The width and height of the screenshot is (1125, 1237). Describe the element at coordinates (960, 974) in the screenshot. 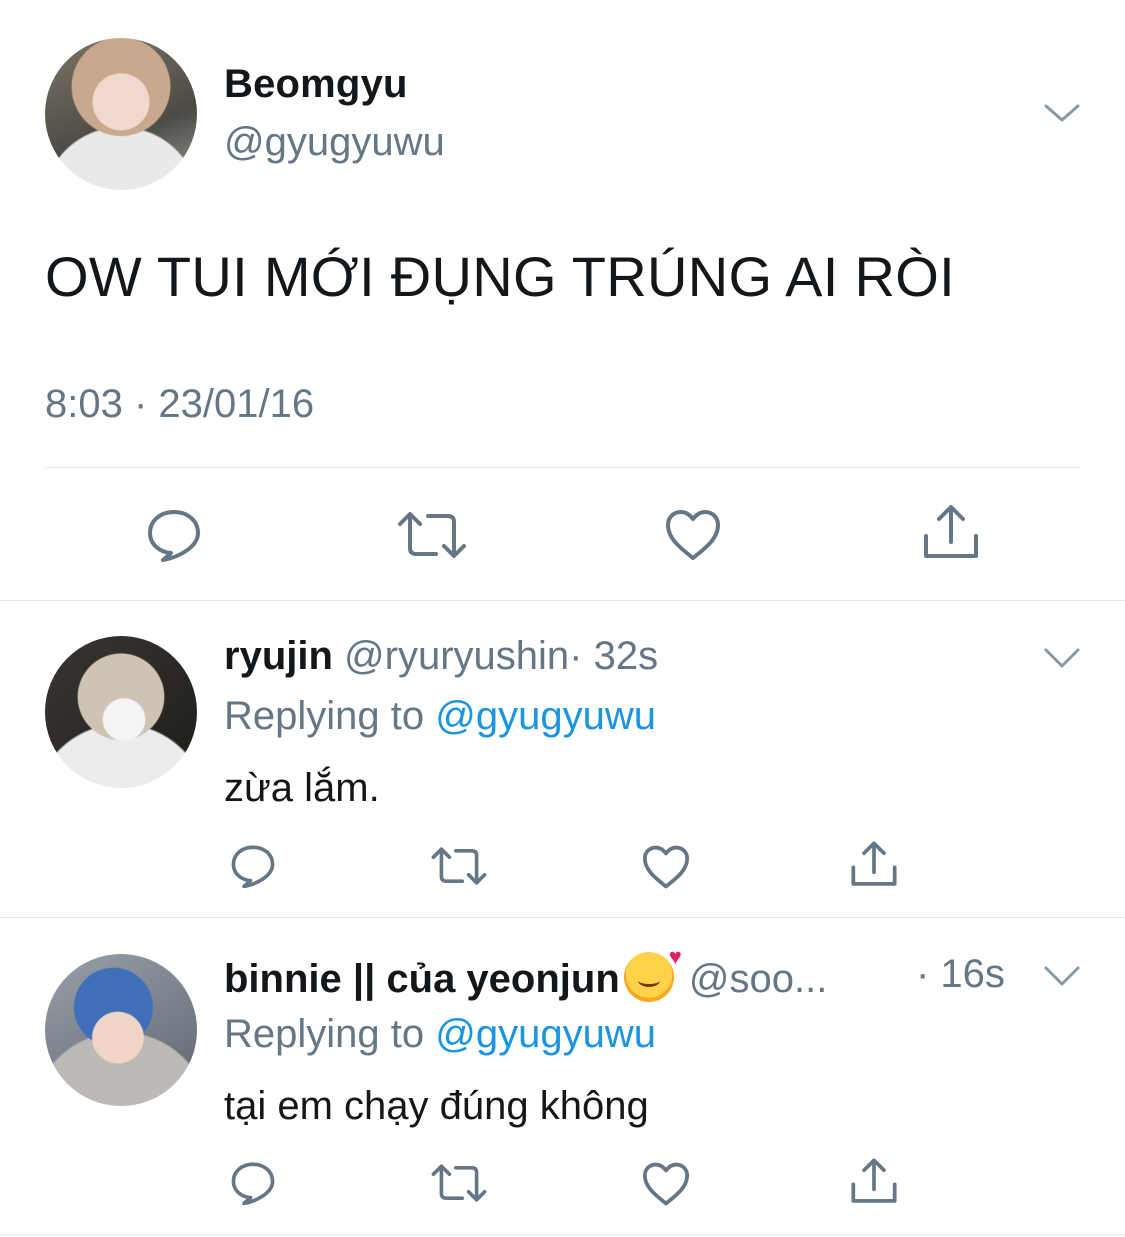

I see `reply-time: · 16s` at that location.